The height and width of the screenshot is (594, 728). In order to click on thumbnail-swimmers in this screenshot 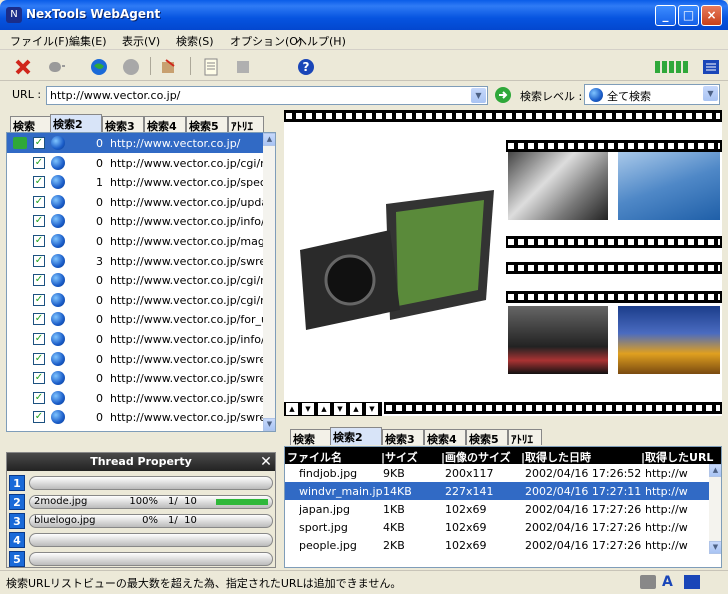, I will do `click(669, 186)`.